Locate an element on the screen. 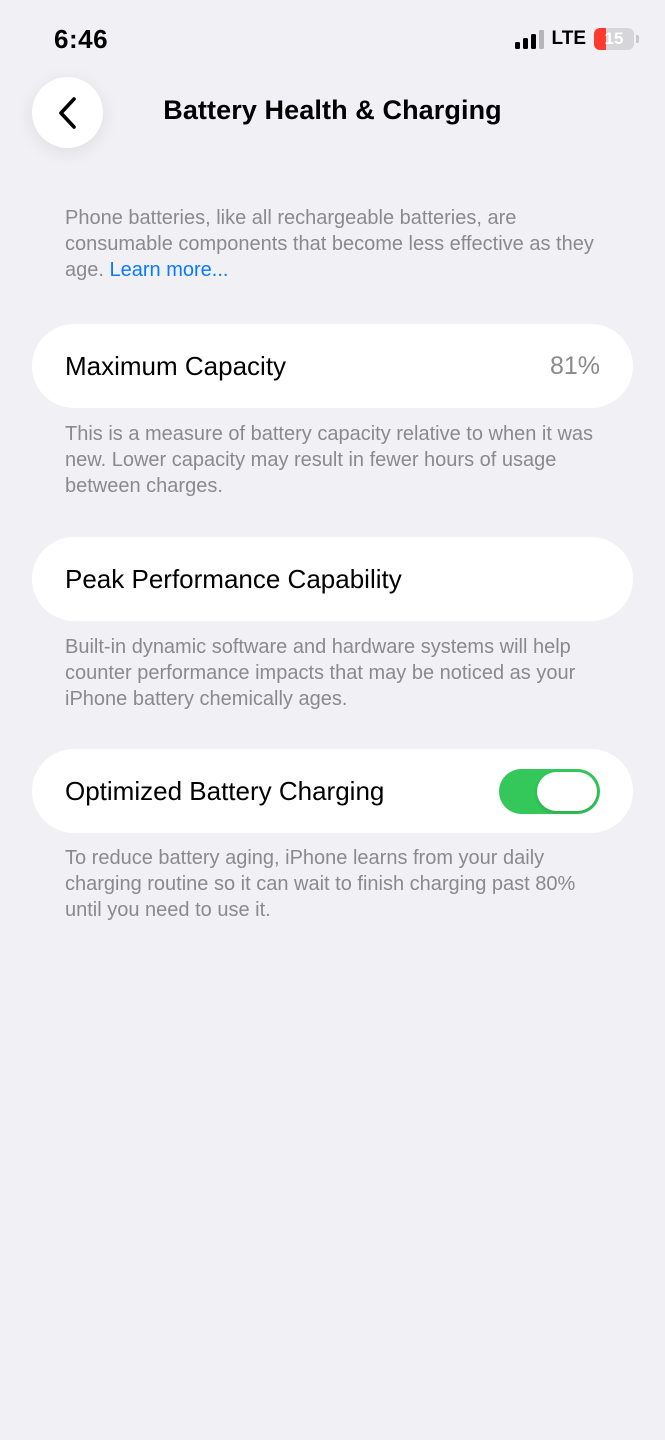  optimized-charging-toggle is located at coordinates (549, 791).